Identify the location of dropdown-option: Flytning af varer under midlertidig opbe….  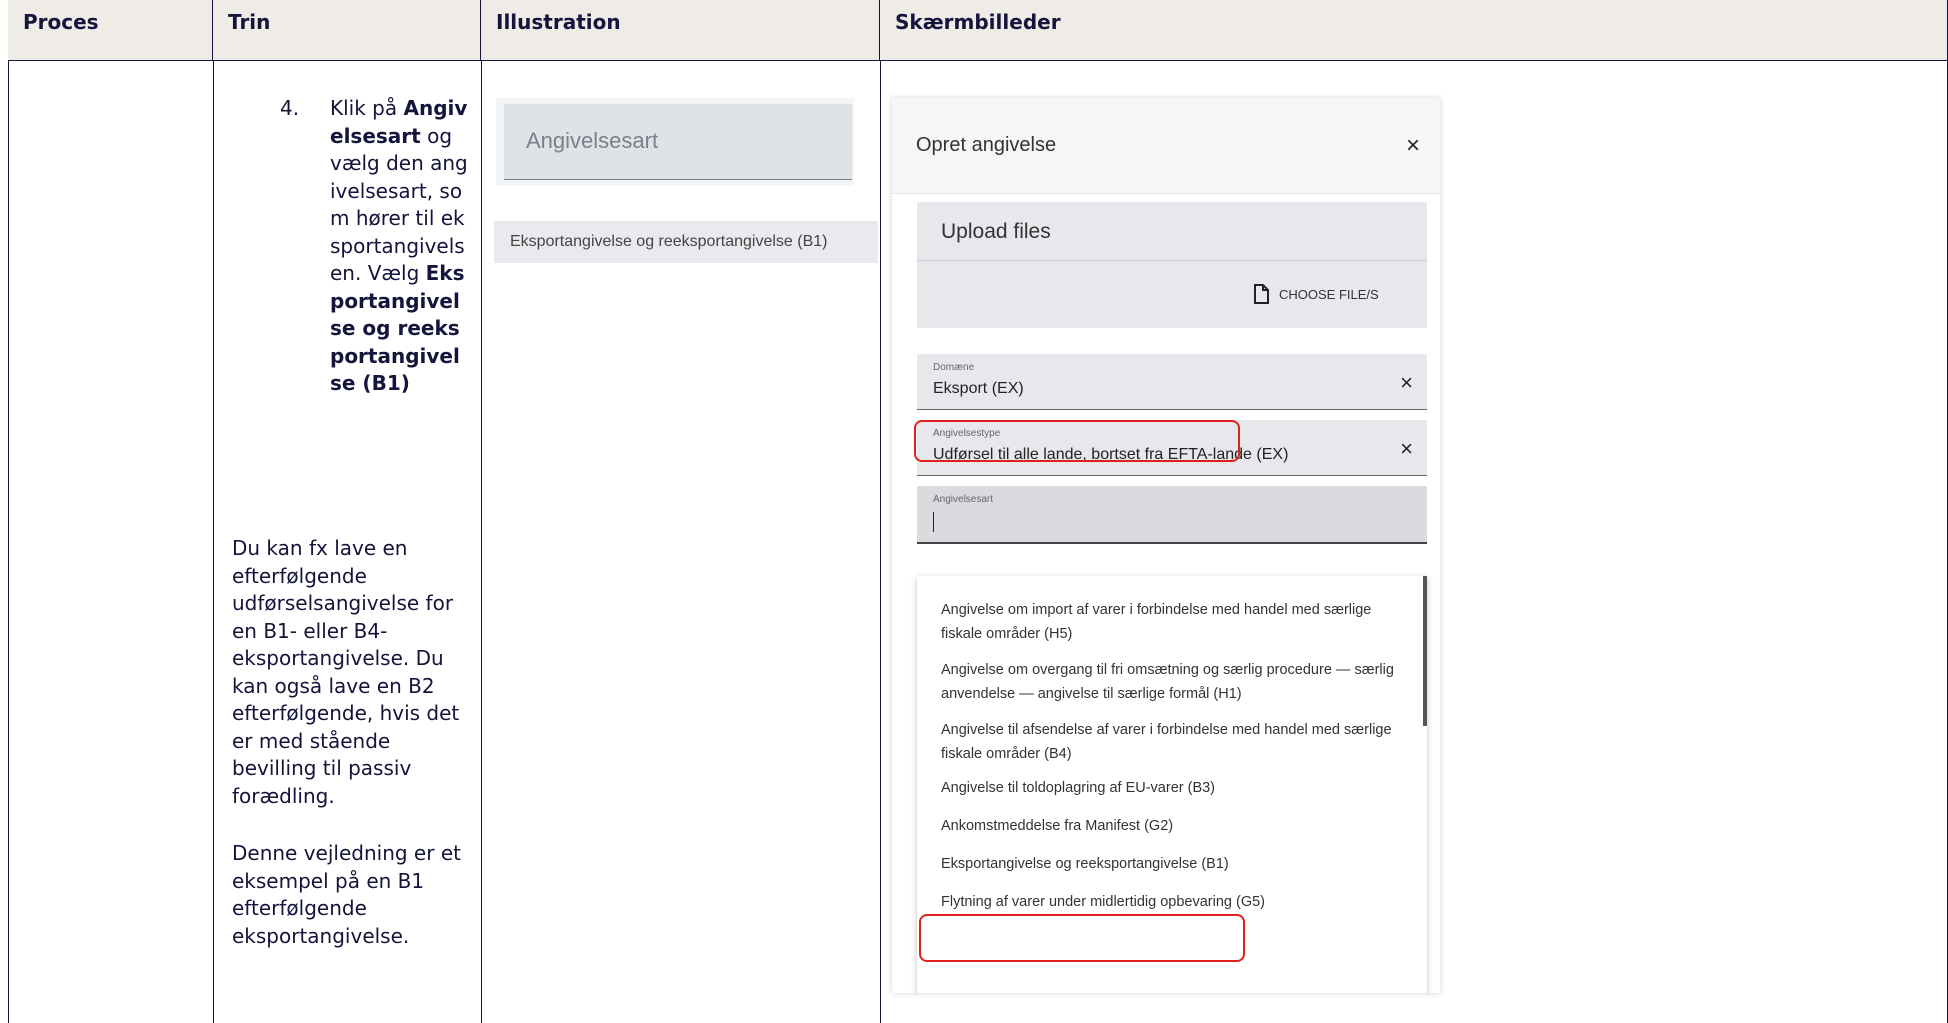
(1171, 902).